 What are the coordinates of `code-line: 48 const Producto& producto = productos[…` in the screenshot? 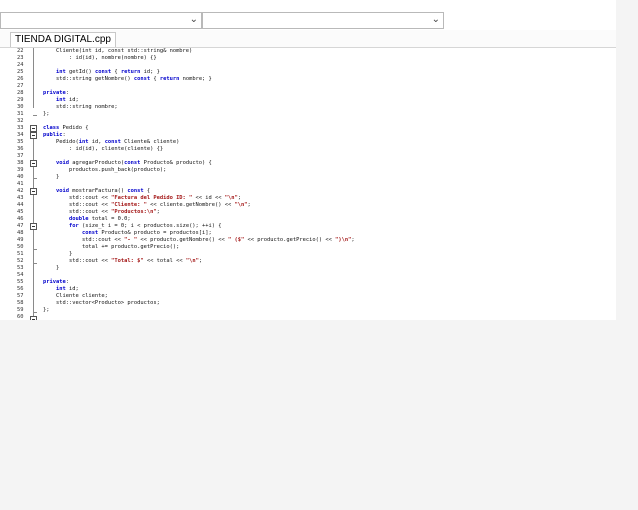 It's located at (308, 233).